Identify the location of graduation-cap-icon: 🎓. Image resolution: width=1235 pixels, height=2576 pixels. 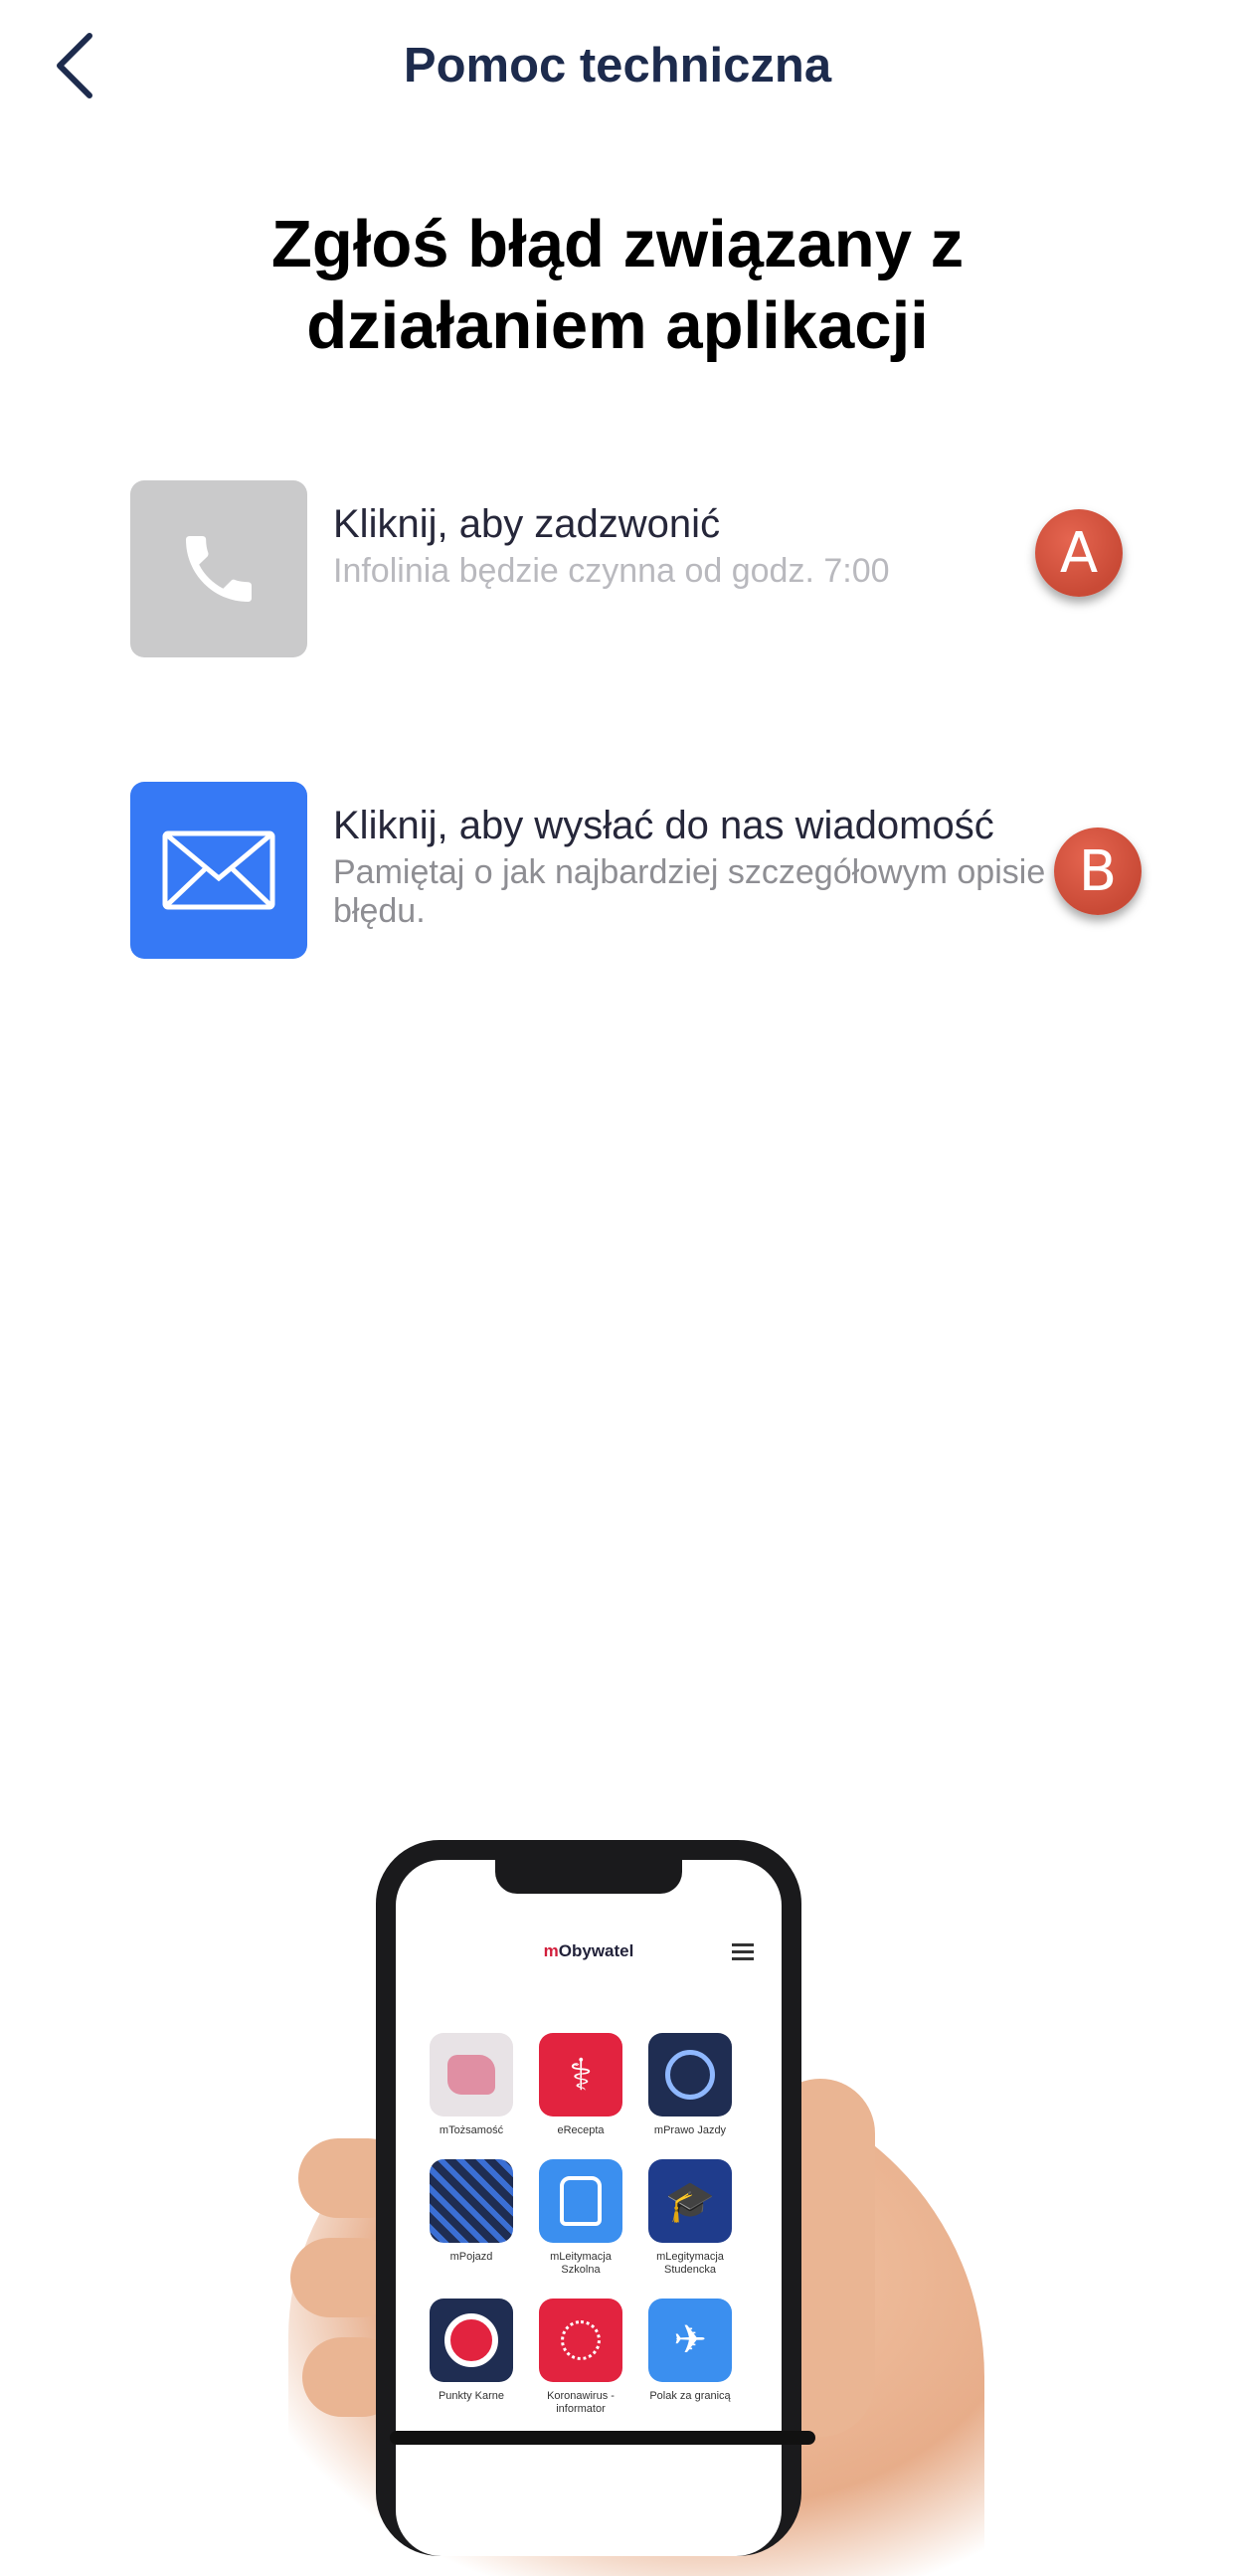
(690, 2201).